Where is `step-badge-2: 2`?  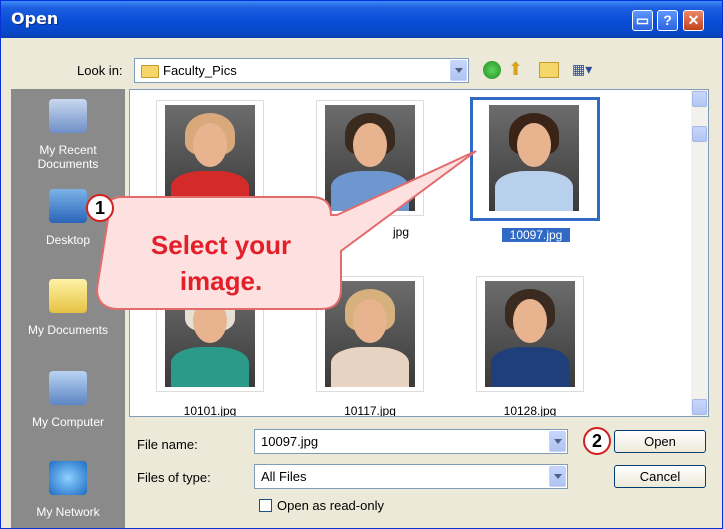
step-badge-2: 2 is located at coordinates (597, 441).